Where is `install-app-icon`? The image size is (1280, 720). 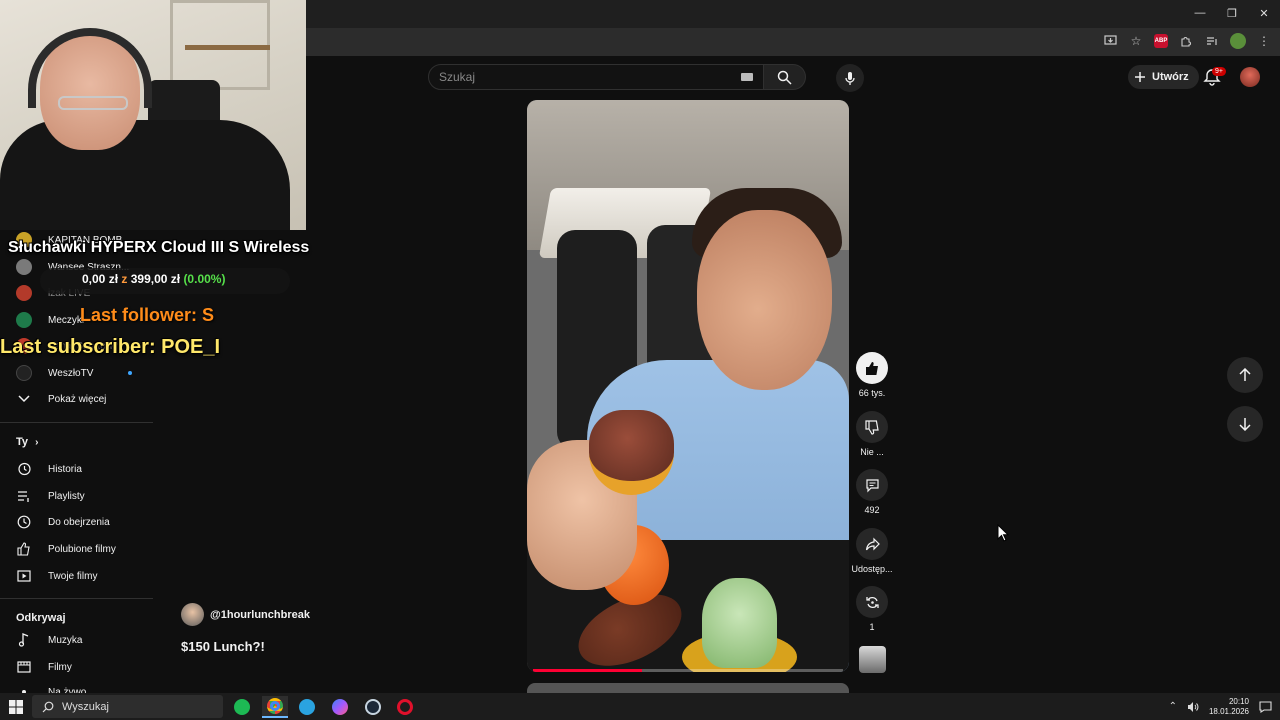
install-app-icon is located at coordinates (1110, 41).